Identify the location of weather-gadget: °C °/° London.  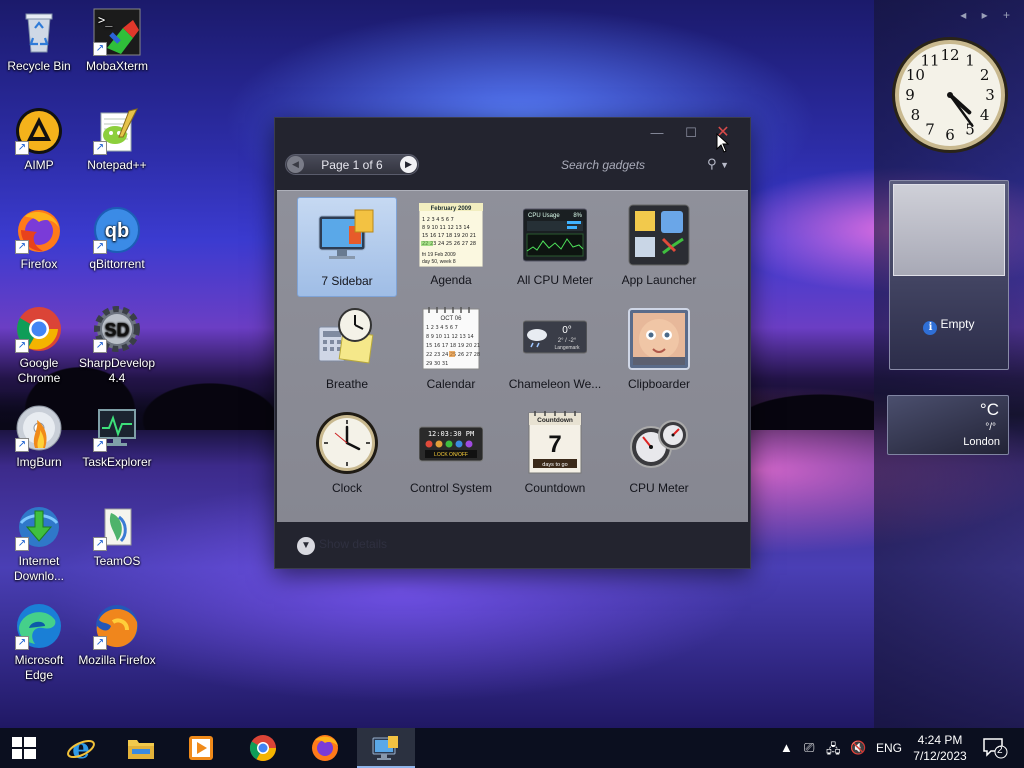
(948, 425).